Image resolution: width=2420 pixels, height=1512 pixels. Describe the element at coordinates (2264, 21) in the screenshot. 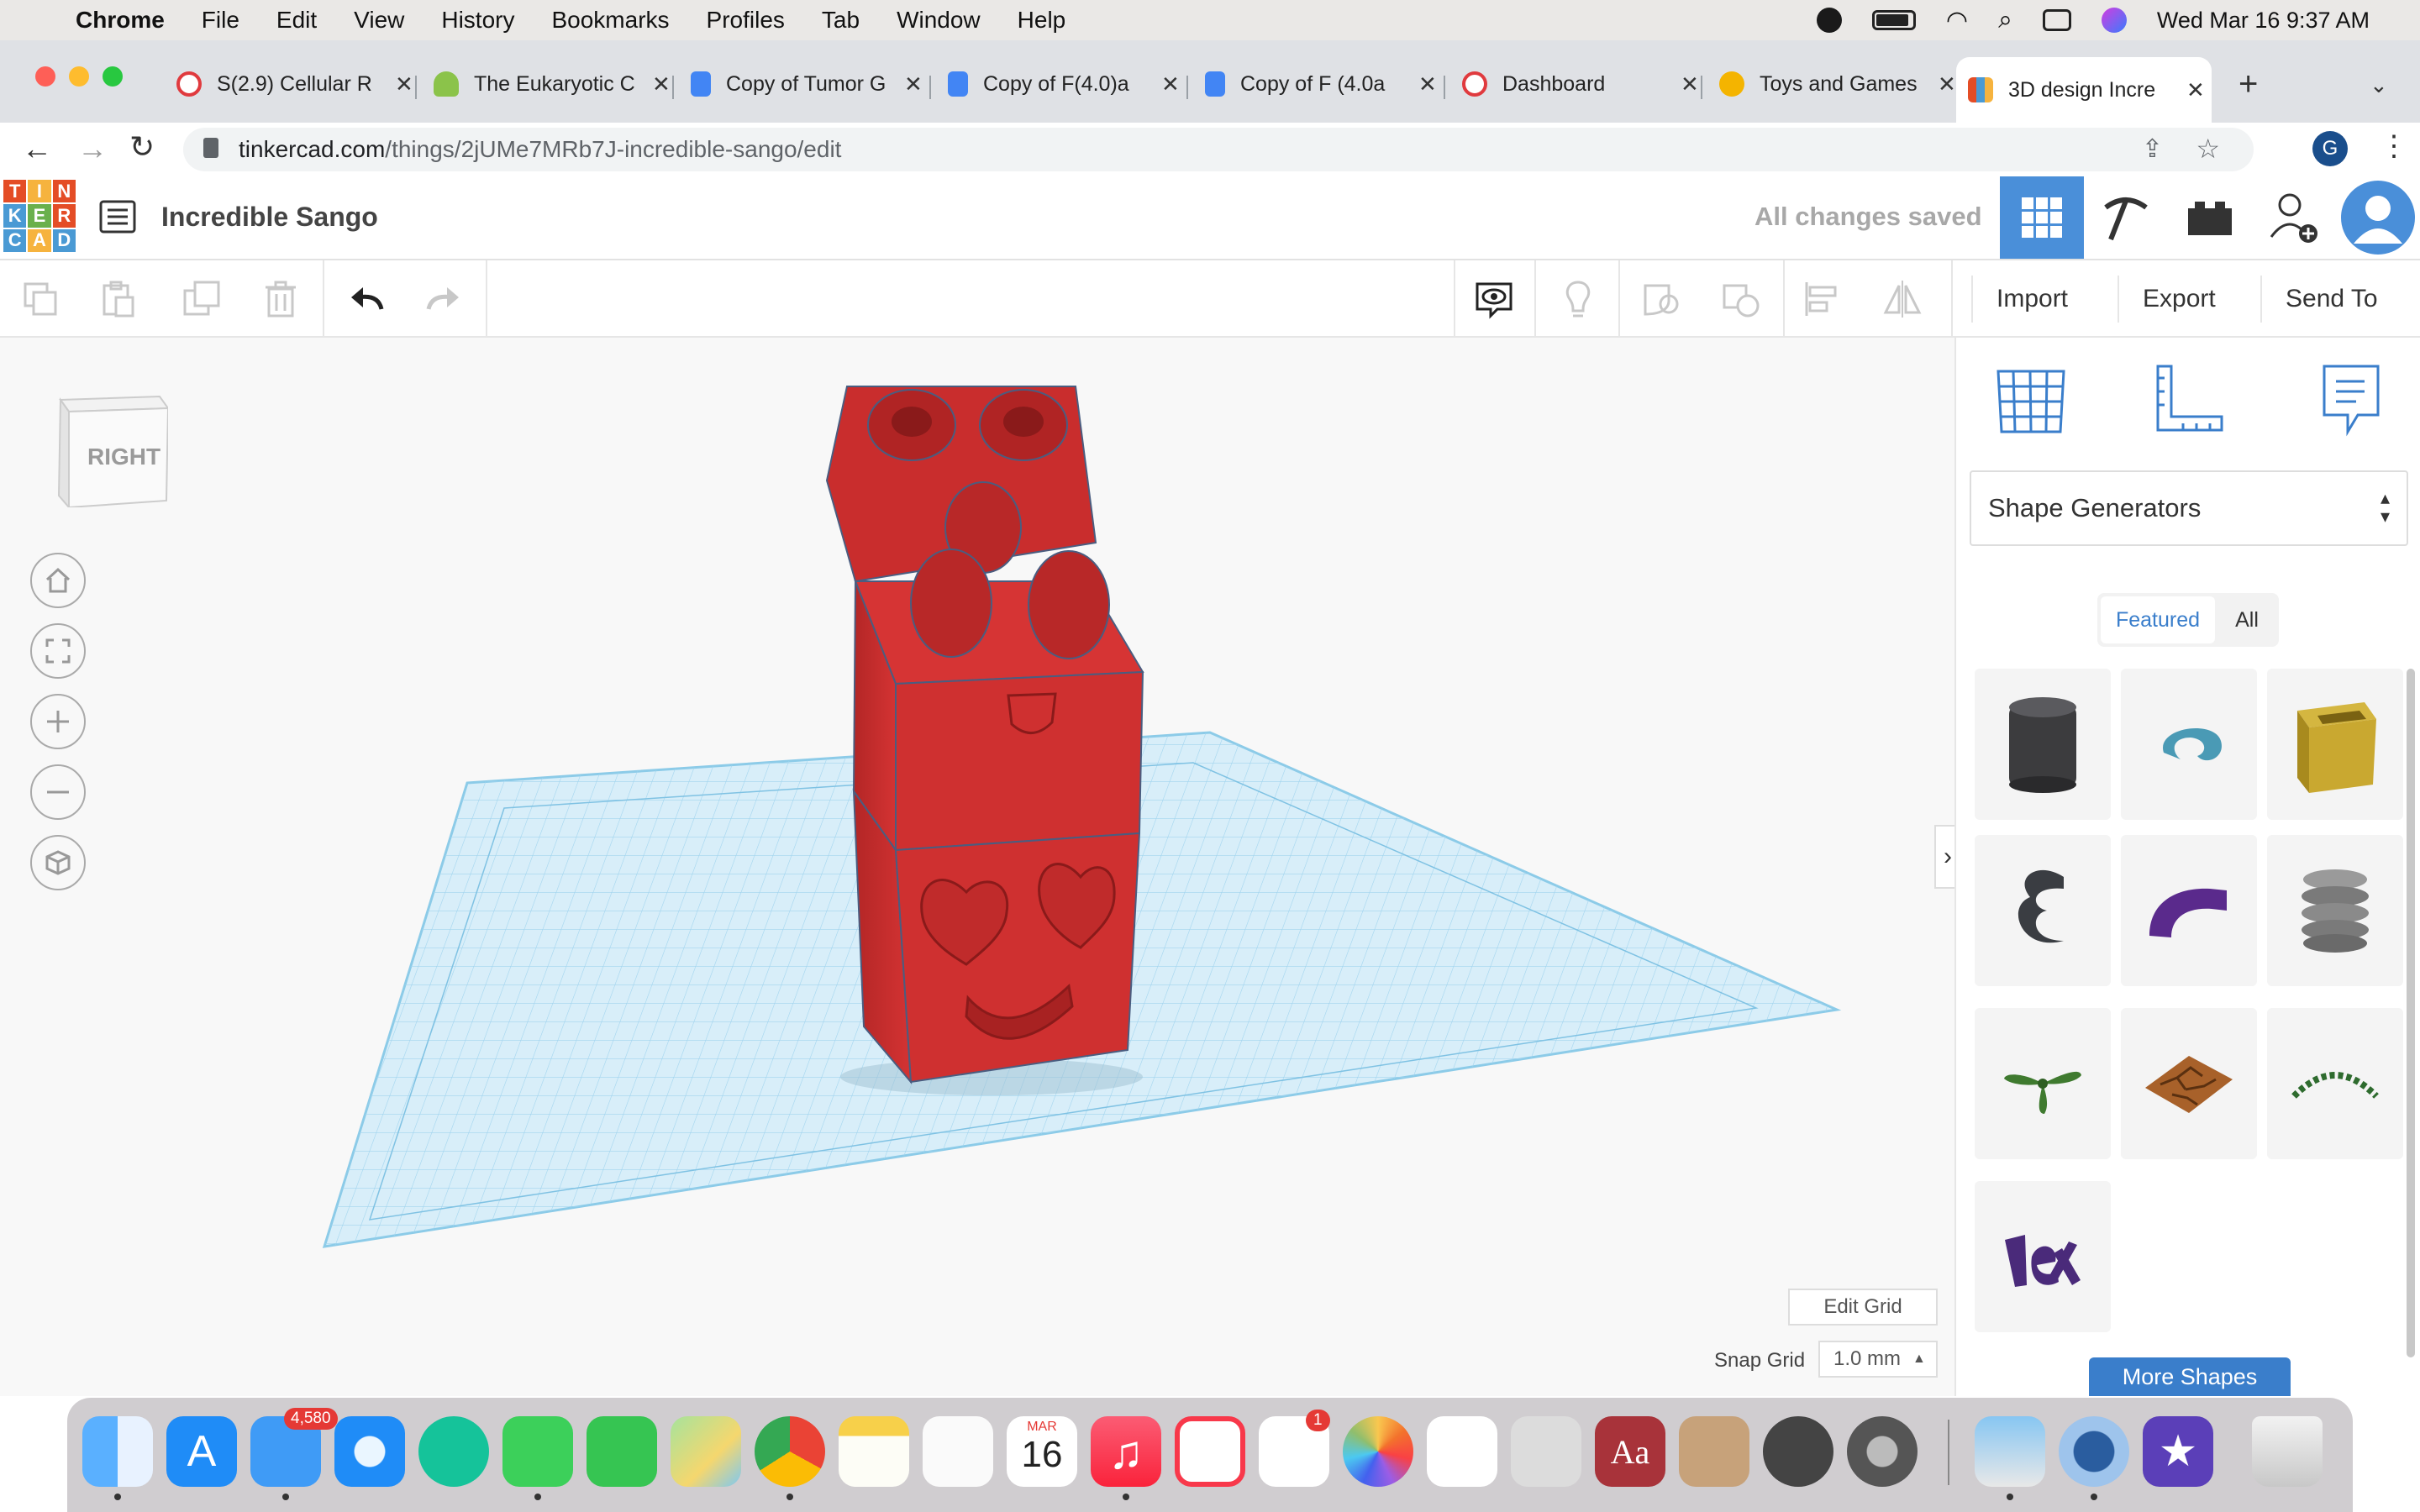

I see `menu-clock: Wed Mar 16 9:37 AM` at that location.